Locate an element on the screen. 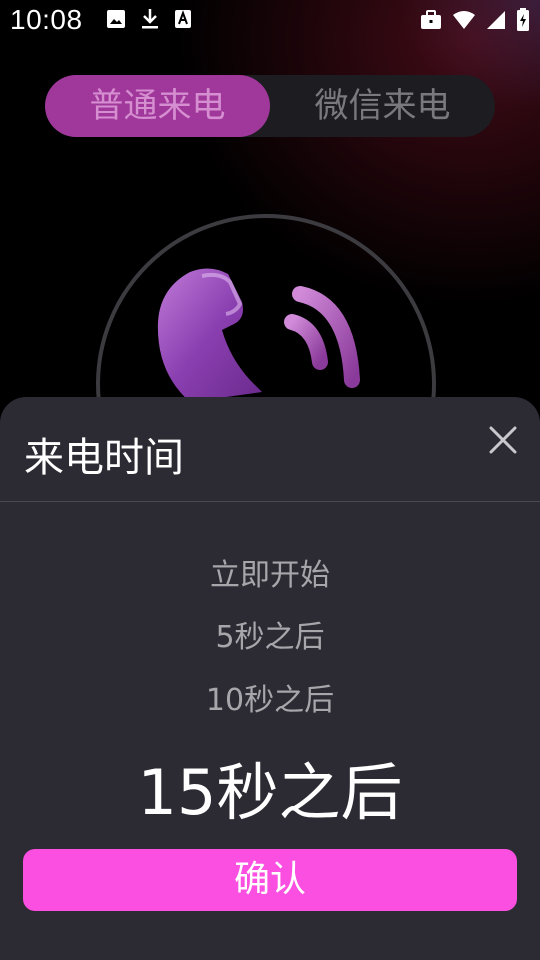 The image size is (540, 960). sheet-title: 来电时间 is located at coordinates (104, 458).